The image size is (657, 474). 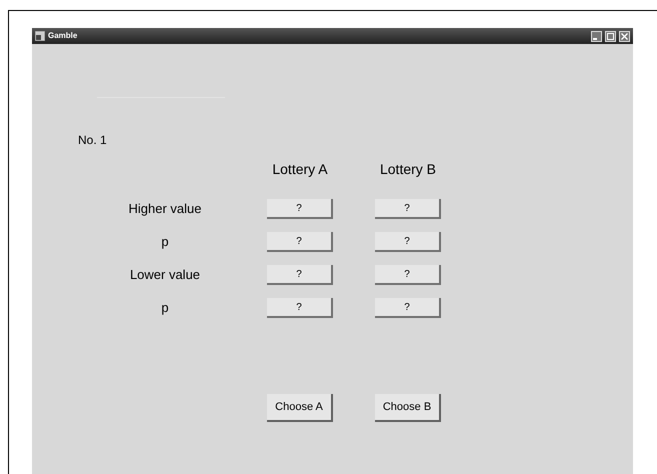 What do you see at coordinates (165, 209) in the screenshot?
I see `row-label: Higher value` at bounding box center [165, 209].